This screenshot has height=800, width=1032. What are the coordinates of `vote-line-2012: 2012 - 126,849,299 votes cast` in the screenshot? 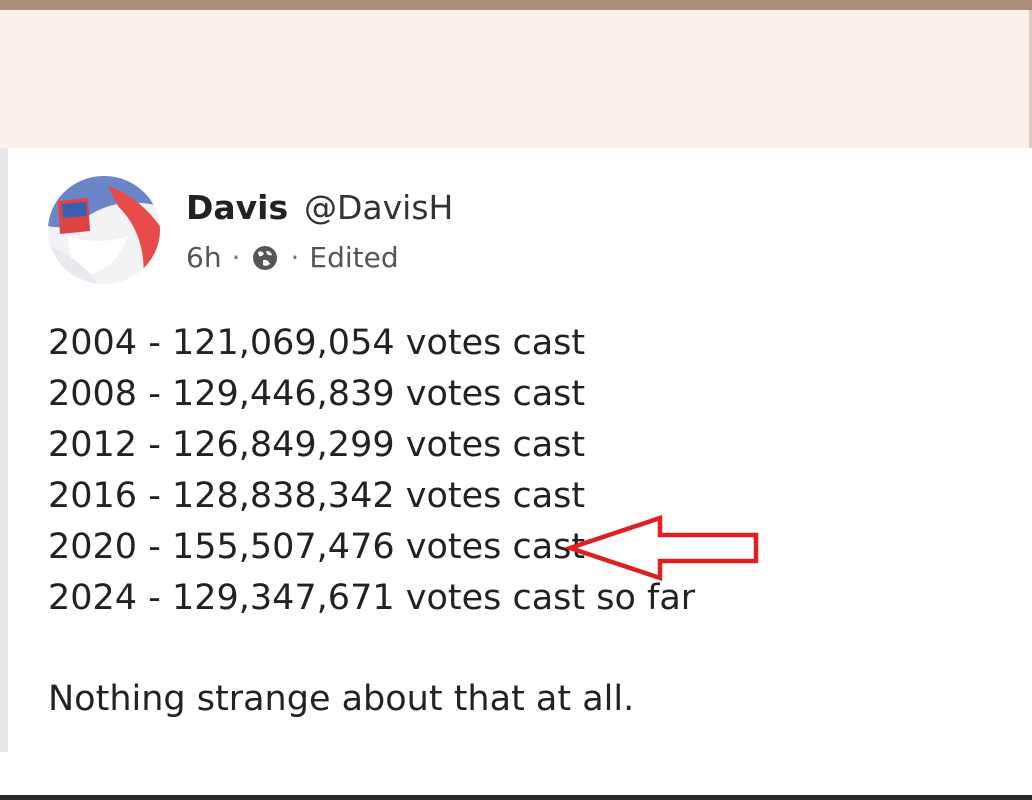 It's located at (317, 445).